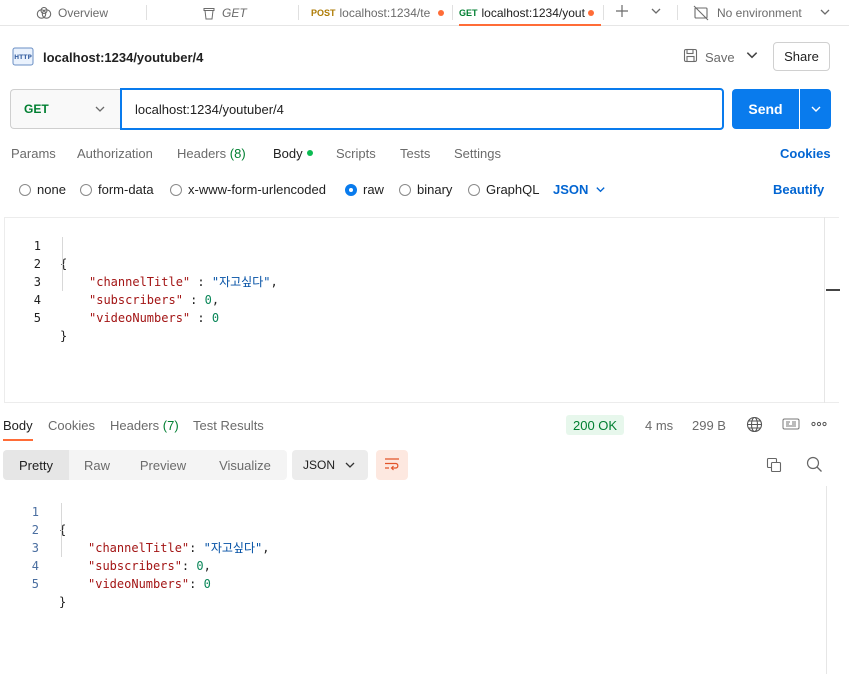  I want to click on radio-raw: raw, so click(364, 189).